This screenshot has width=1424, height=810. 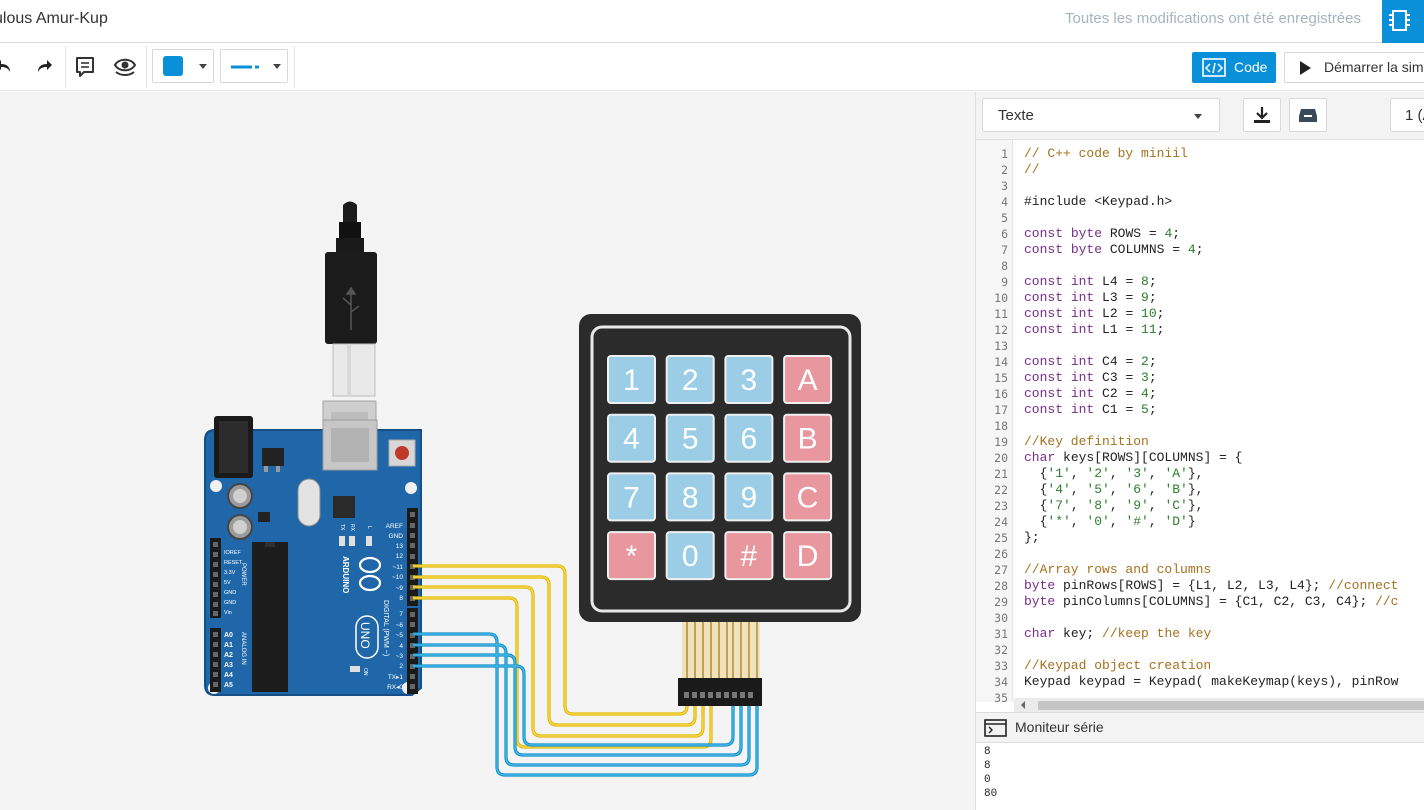 I want to click on line-number: 31, so click(x=1001, y=634).